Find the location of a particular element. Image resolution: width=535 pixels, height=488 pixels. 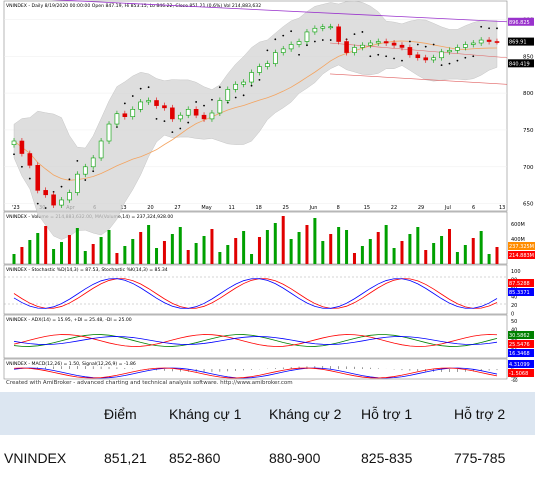

x-tick-label: 25 is located at coordinates (286, 208).